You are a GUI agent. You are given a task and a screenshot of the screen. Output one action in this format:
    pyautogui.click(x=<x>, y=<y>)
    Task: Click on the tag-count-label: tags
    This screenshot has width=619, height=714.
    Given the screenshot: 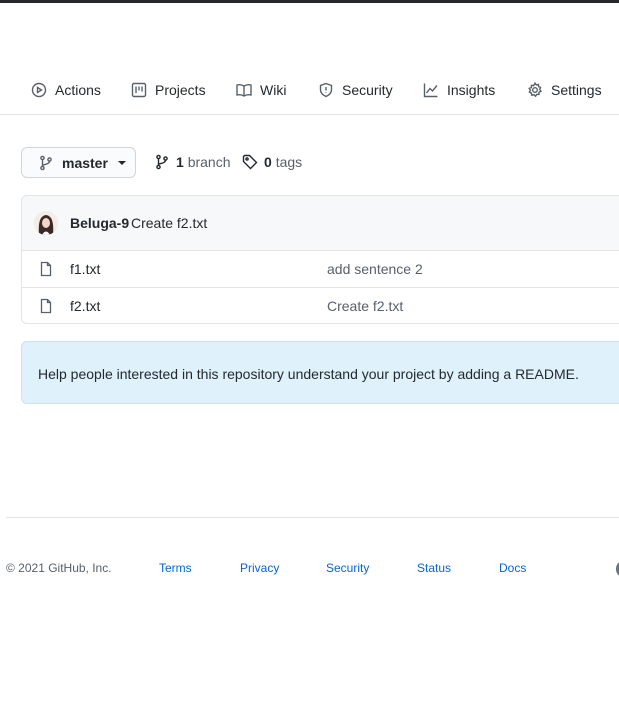 What is the action you would take?
    pyautogui.click(x=289, y=162)
    